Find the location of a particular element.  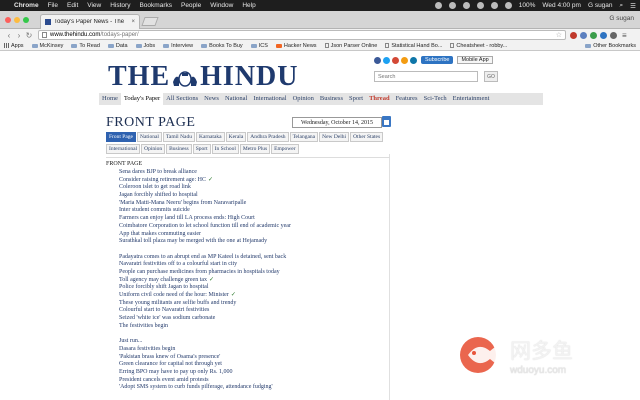

section-karnataka: Karnataka is located at coordinates (210, 137).